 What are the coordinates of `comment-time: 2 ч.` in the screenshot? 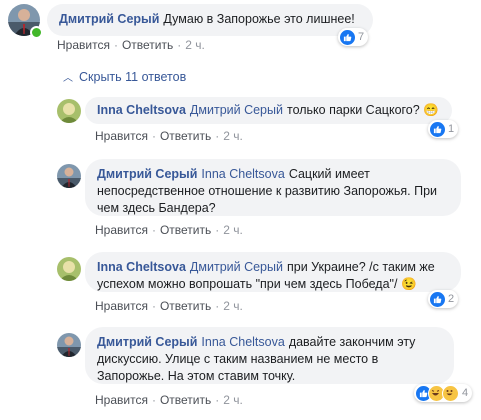 It's located at (195, 45).